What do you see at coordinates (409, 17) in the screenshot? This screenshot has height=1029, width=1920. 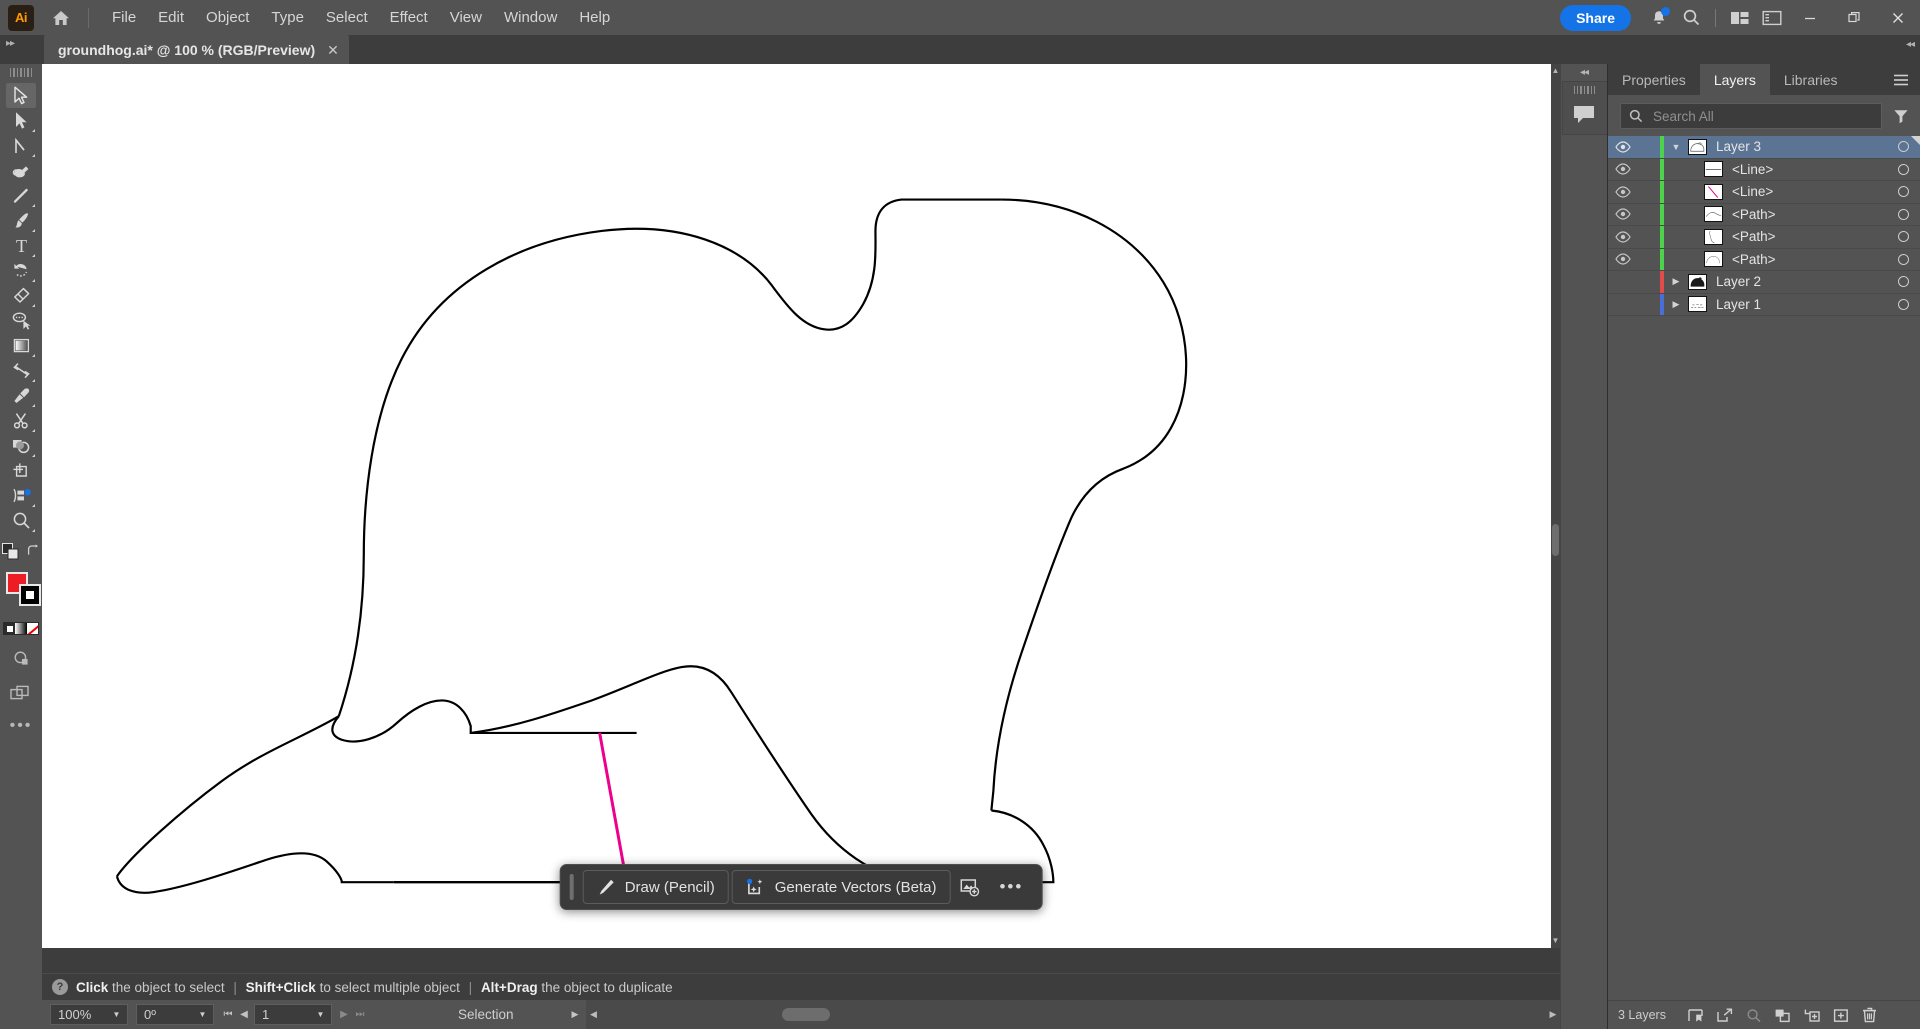 I see `menu-effect: Effect` at bounding box center [409, 17].